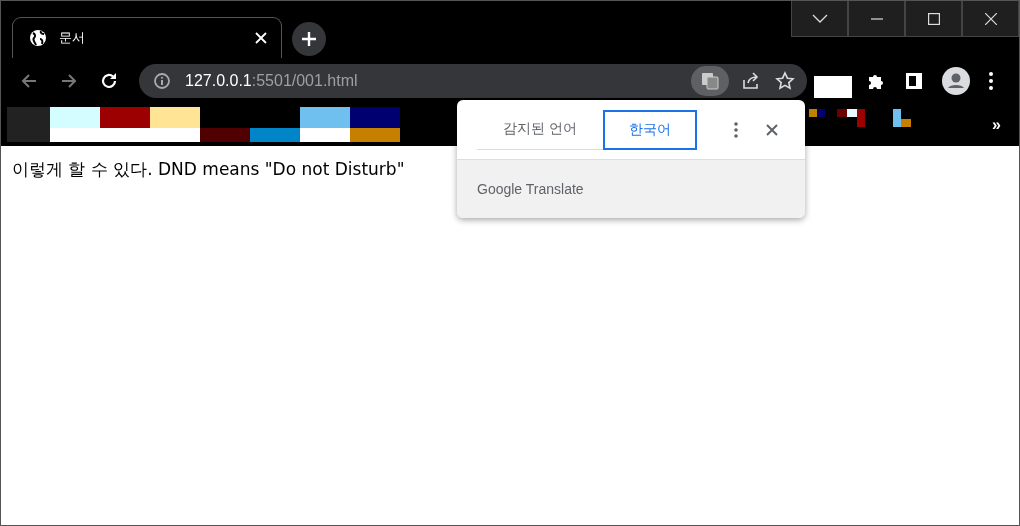 The image size is (1020, 526). I want to click on address-bar: 127.0.0.1:5501/001.html, so click(473, 81).